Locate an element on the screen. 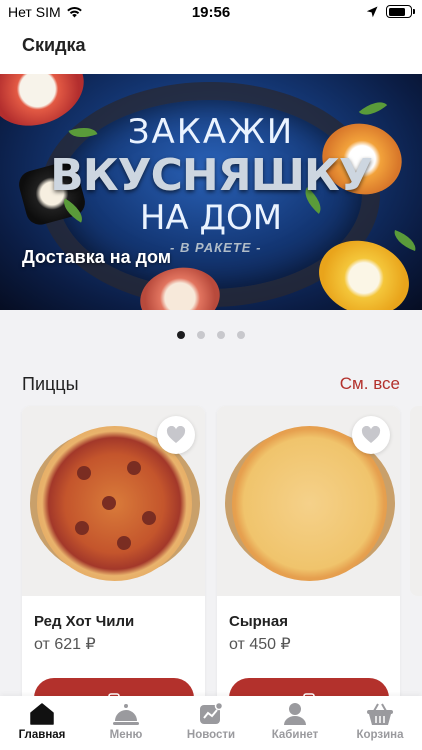  product-name: Ред Хот Чили is located at coordinates (84, 621).